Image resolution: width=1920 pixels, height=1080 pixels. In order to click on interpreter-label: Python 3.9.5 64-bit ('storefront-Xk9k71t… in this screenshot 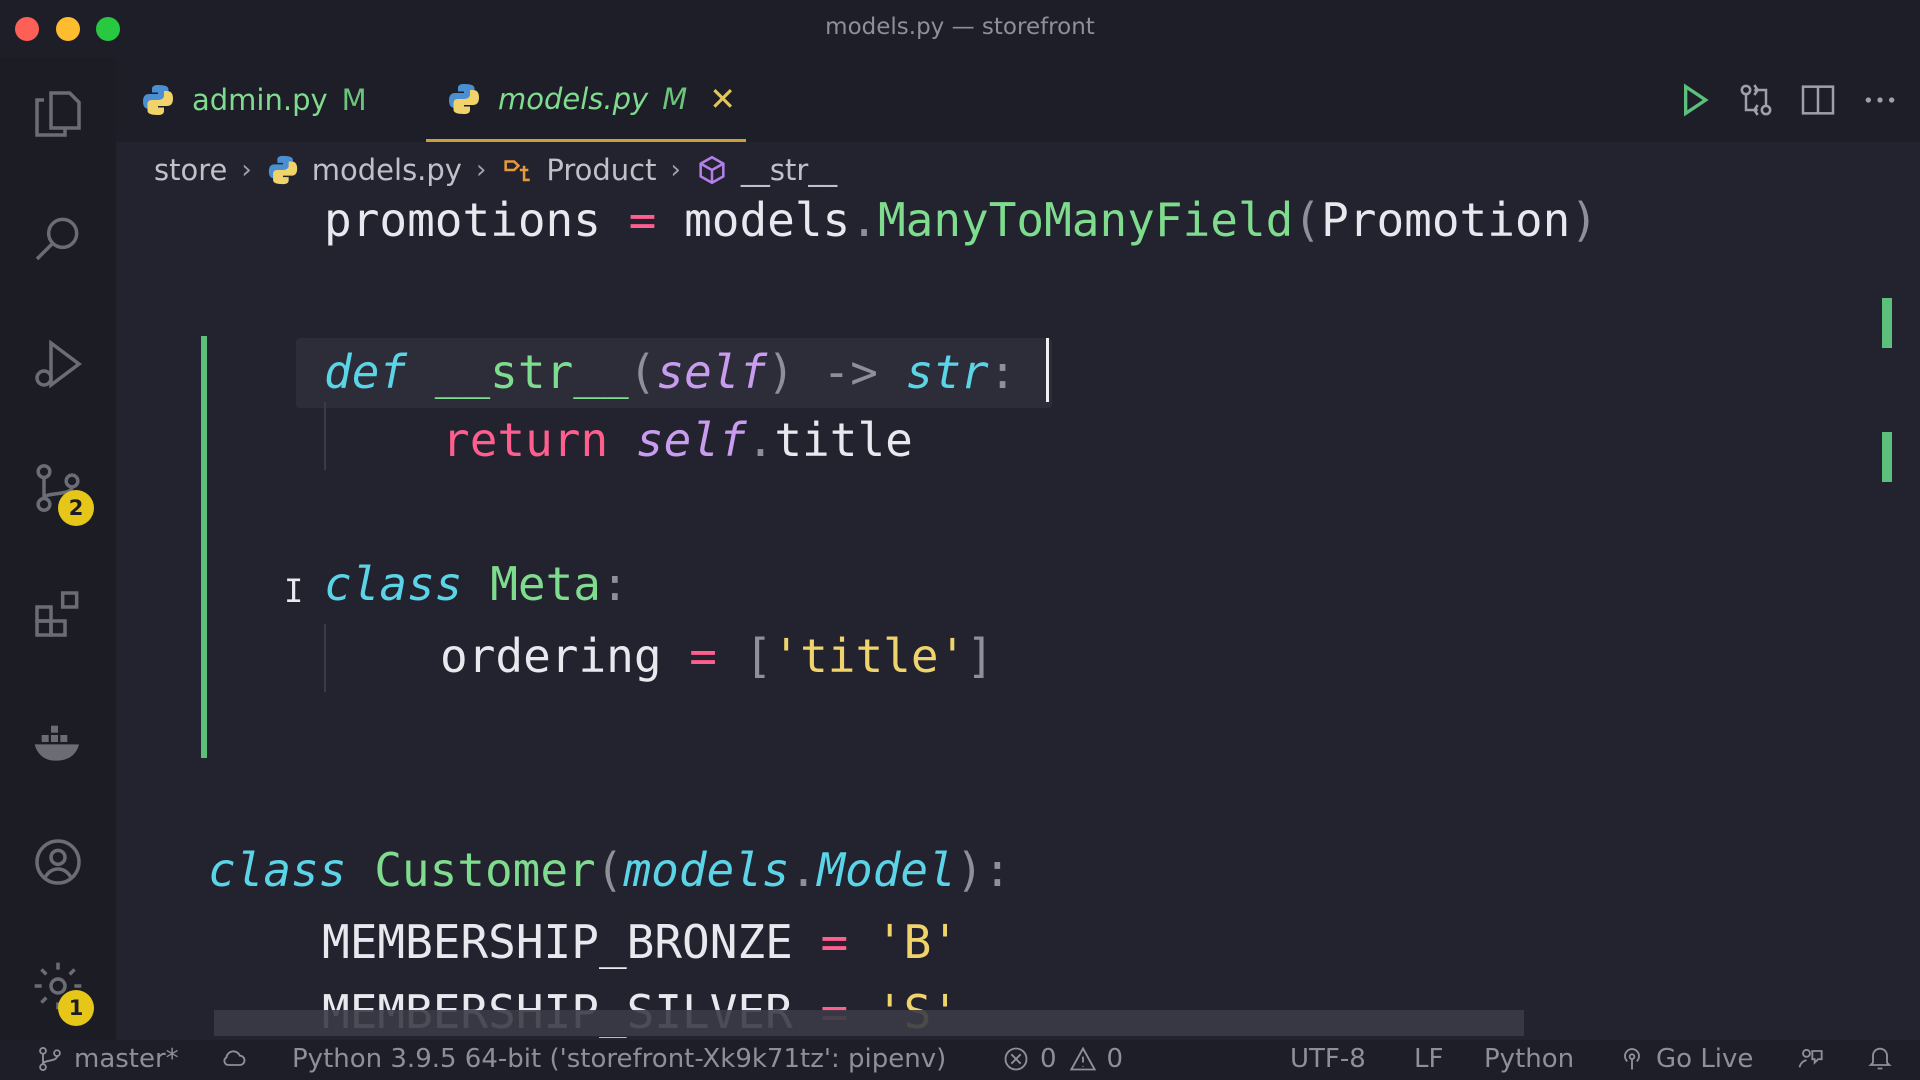, I will do `click(619, 1059)`.